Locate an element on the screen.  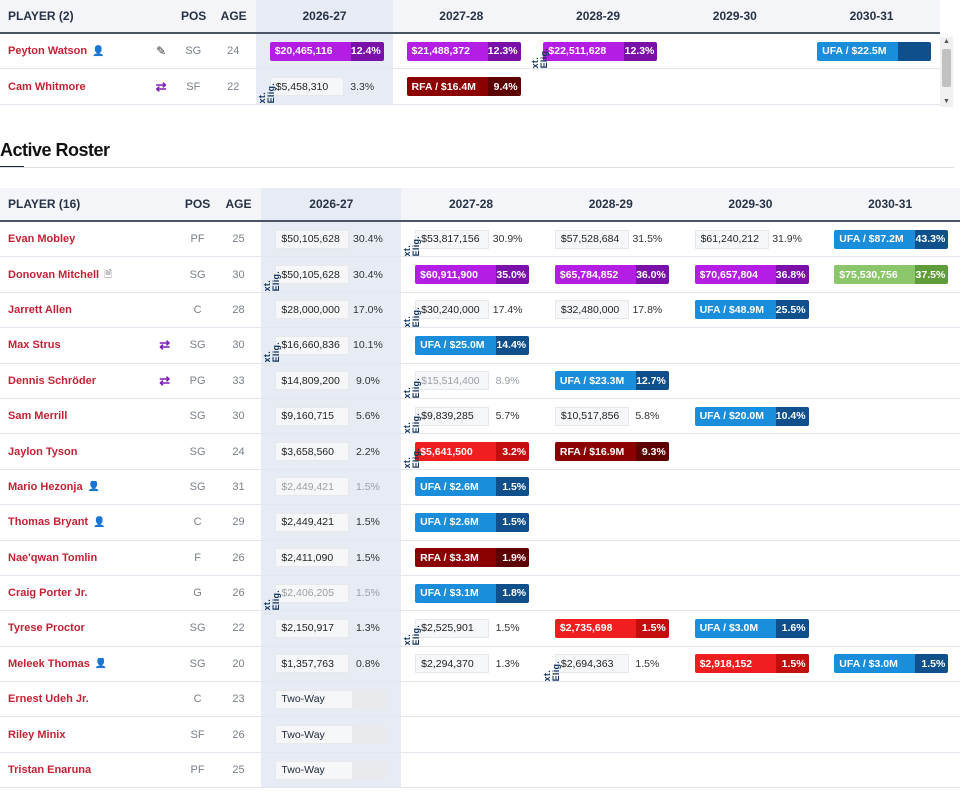
season-cell: Two-Way is located at coordinates (331, 734).